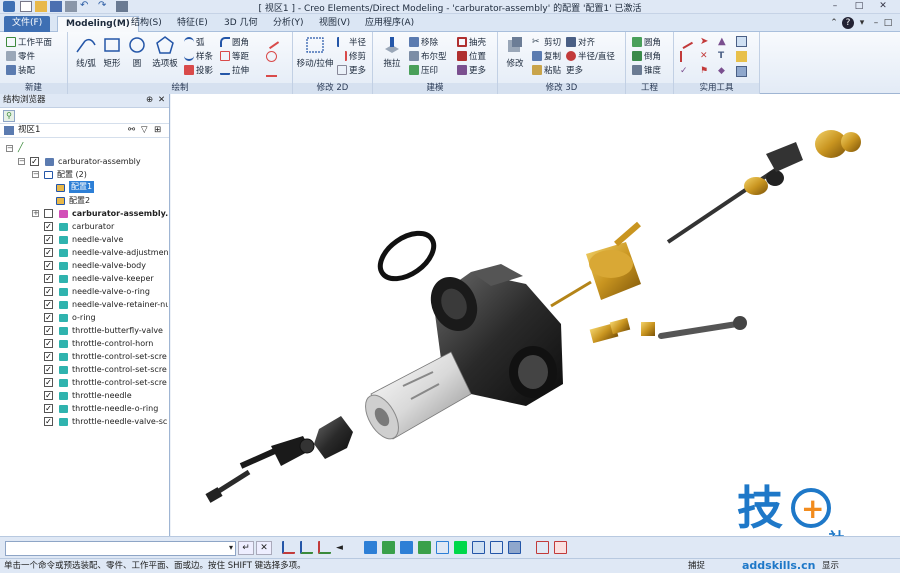  What do you see at coordinates (48, 213) in the screenshot?
I see `visibility-checkbox` at bounding box center [48, 213].